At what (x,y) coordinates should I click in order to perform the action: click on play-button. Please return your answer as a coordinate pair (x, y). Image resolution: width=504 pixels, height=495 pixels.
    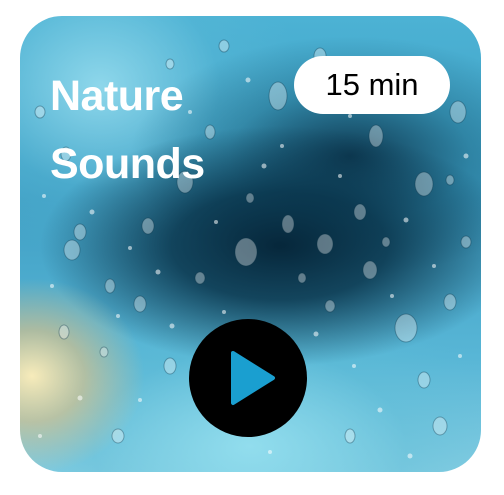
    Looking at the image, I should click on (248, 378).